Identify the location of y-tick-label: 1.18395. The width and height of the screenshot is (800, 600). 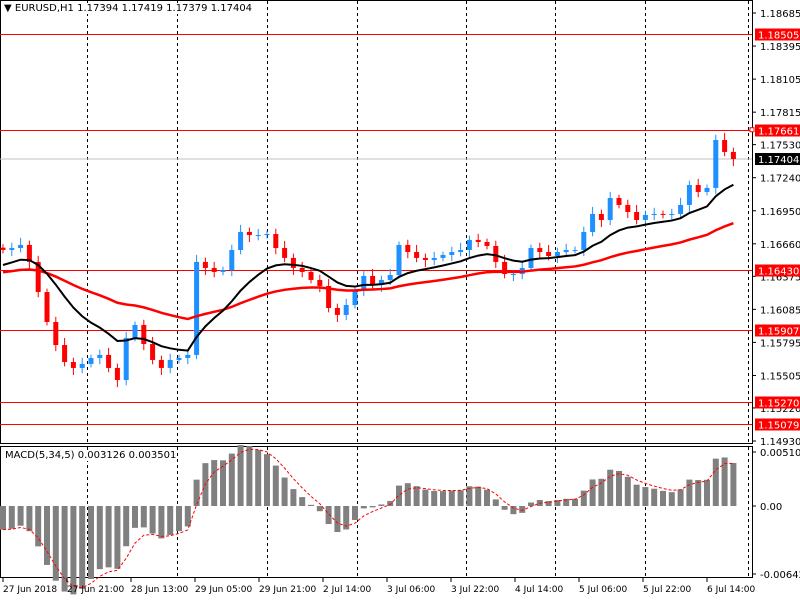
(780, 47).